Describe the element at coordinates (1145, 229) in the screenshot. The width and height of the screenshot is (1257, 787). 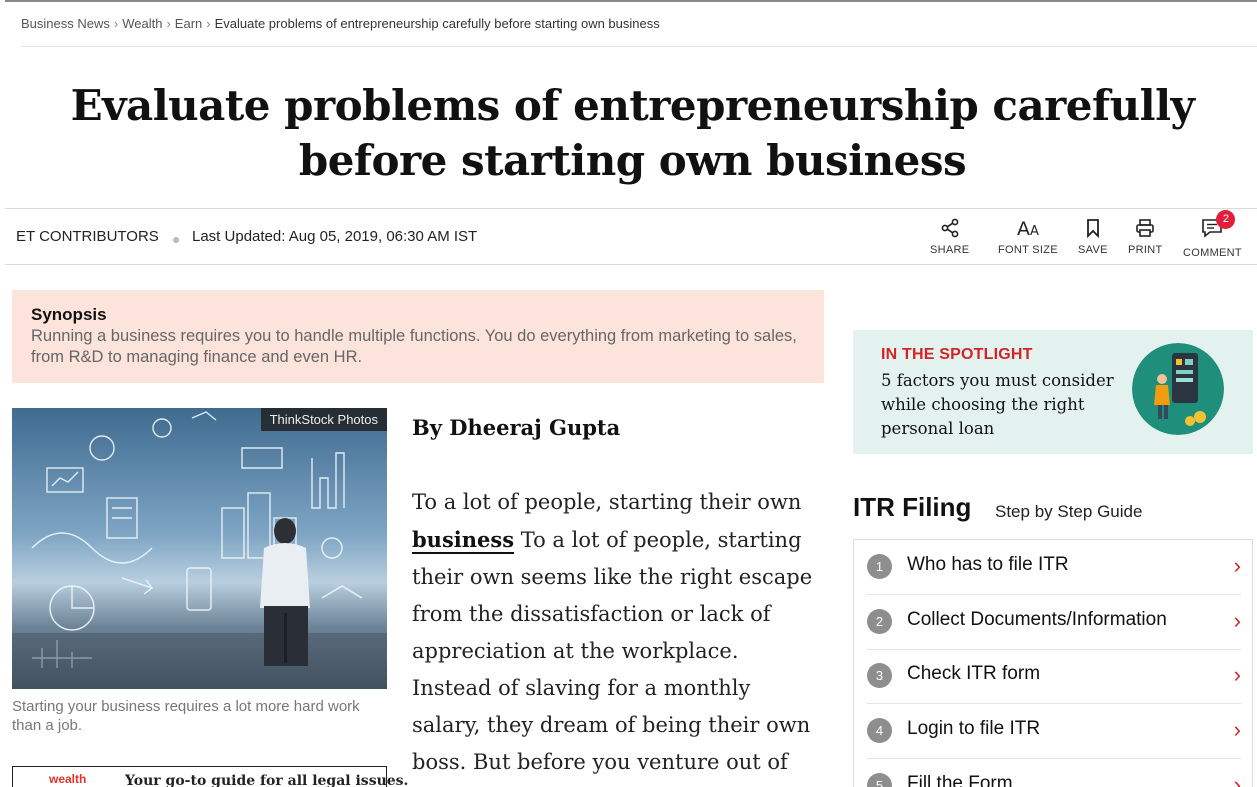
I see `printer-icon` at that location.